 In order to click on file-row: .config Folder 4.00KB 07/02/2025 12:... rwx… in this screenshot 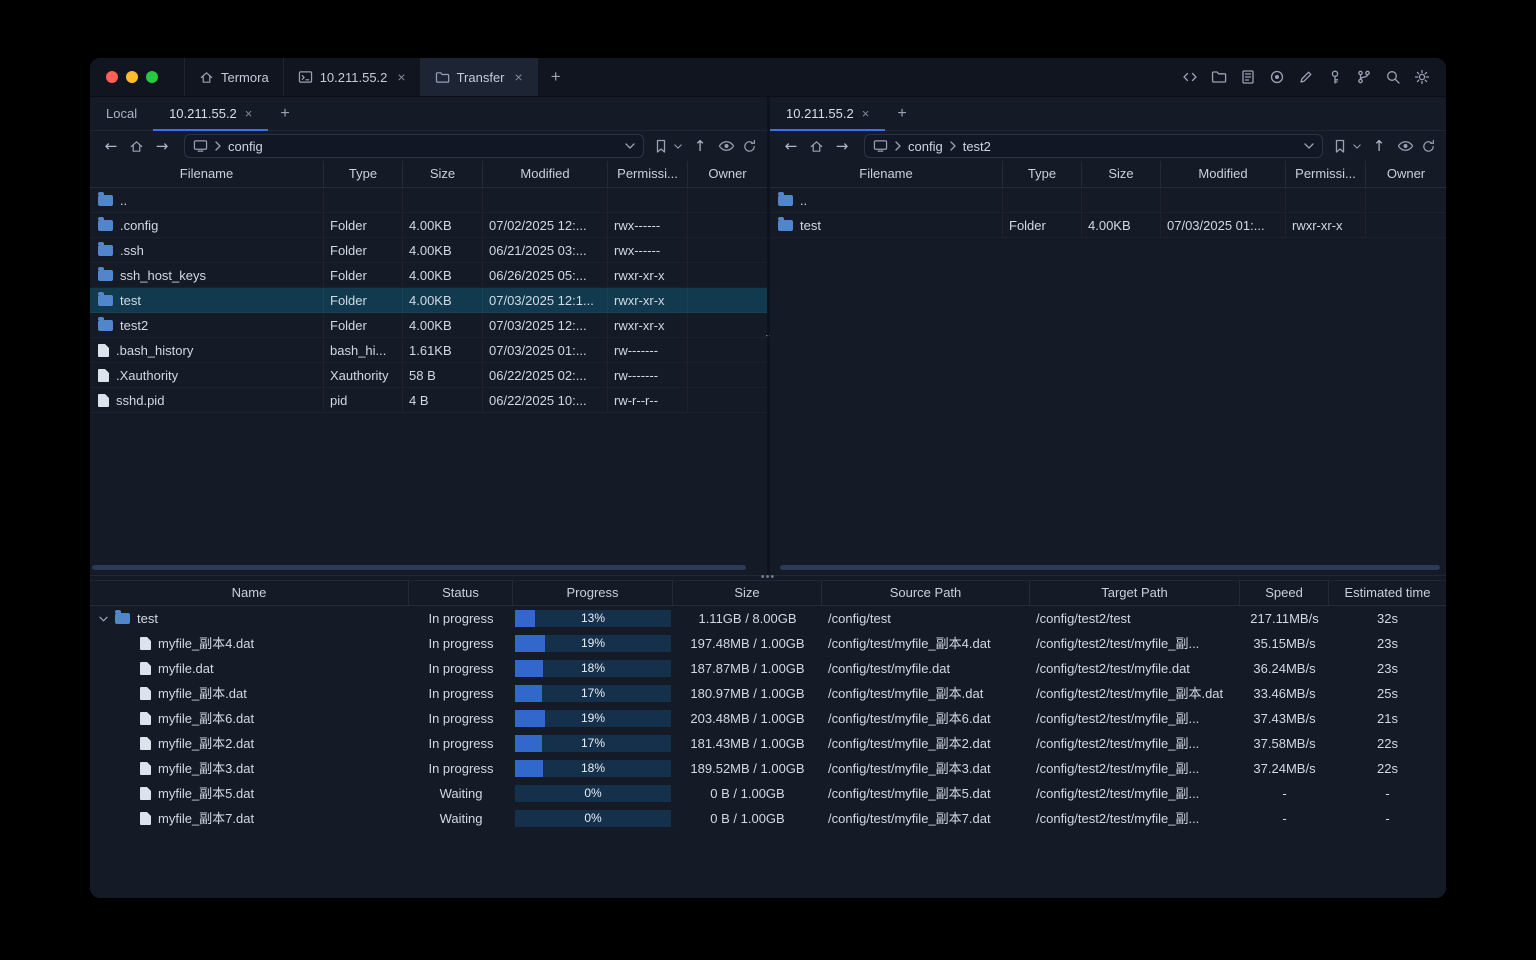, I will do `click(428, 225)`.